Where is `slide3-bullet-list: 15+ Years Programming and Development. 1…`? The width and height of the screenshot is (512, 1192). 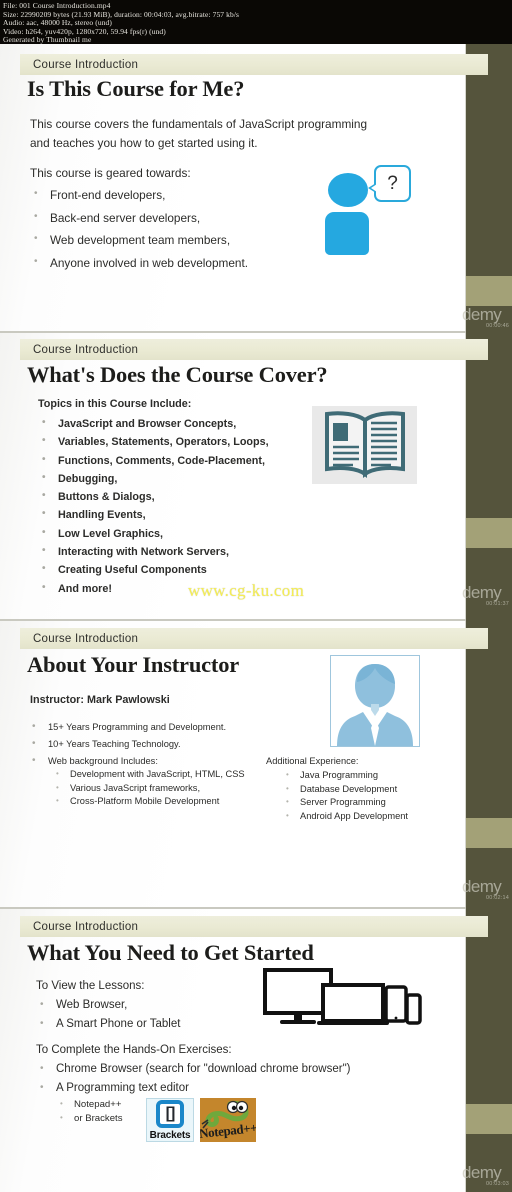 slide3-bullet-list: 15+ Years Programming and Development. 1… is located at coordinates (146, 744).